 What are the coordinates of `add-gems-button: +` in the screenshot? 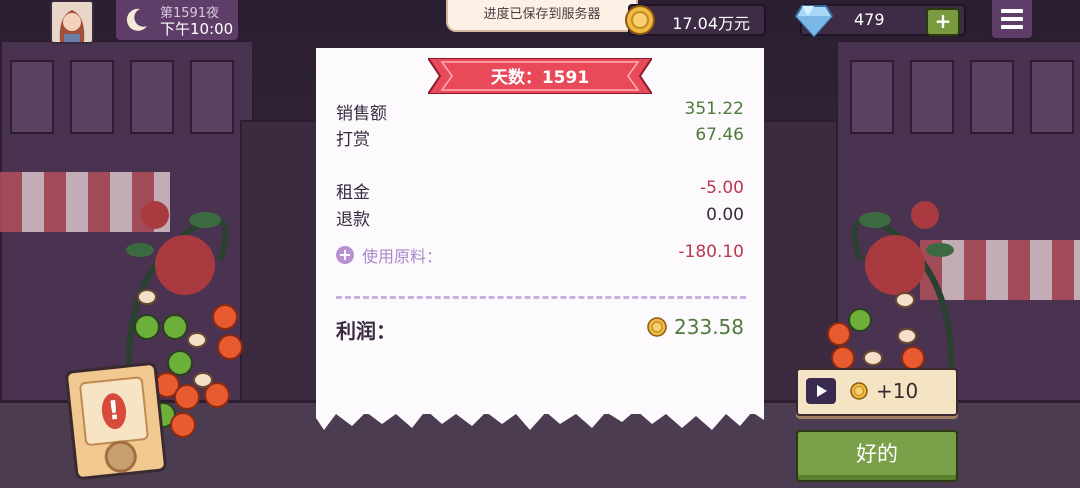 It's located at (943, 22).